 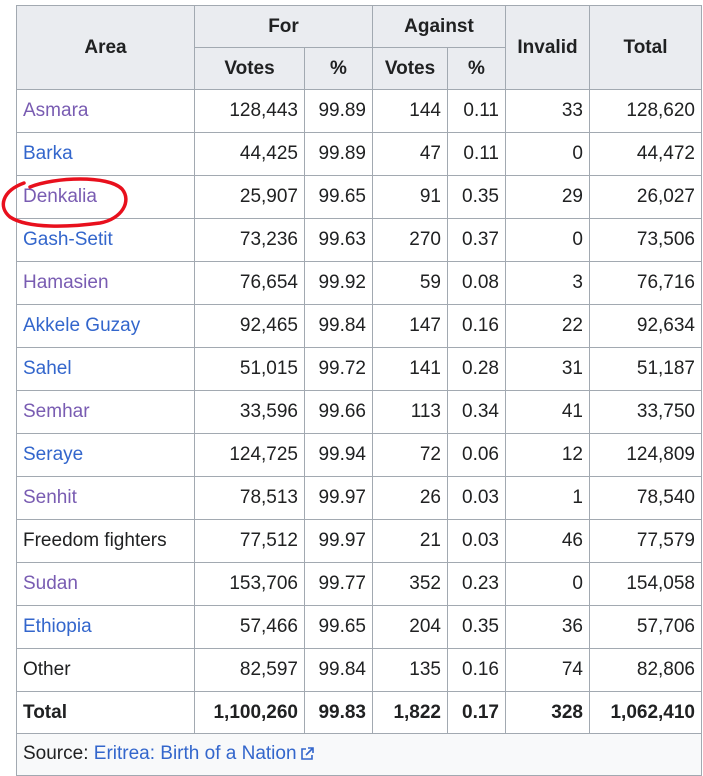 What do you see at coordinates (547, 498) in the screenshot?
I see `invalid-cell: 1` at bounding box center [547, 498].